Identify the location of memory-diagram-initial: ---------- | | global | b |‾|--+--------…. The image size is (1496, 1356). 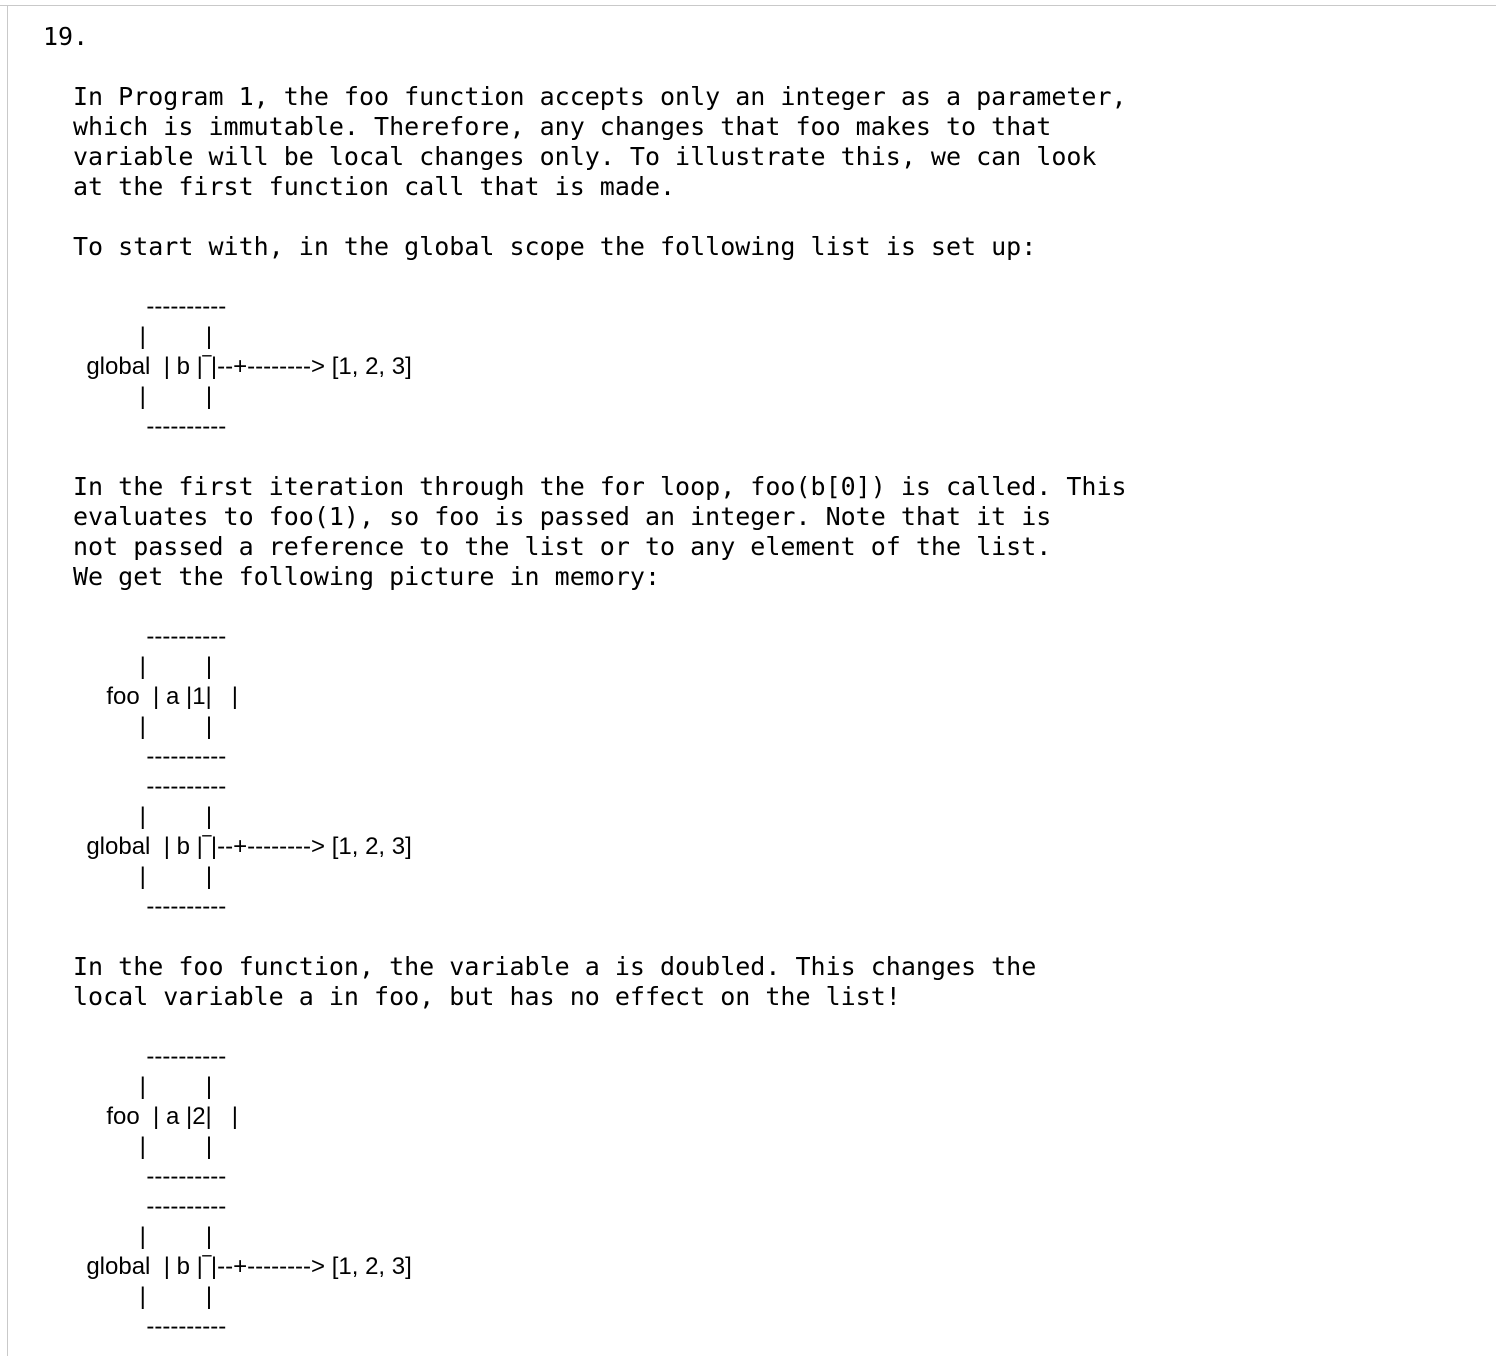
(249, 366).